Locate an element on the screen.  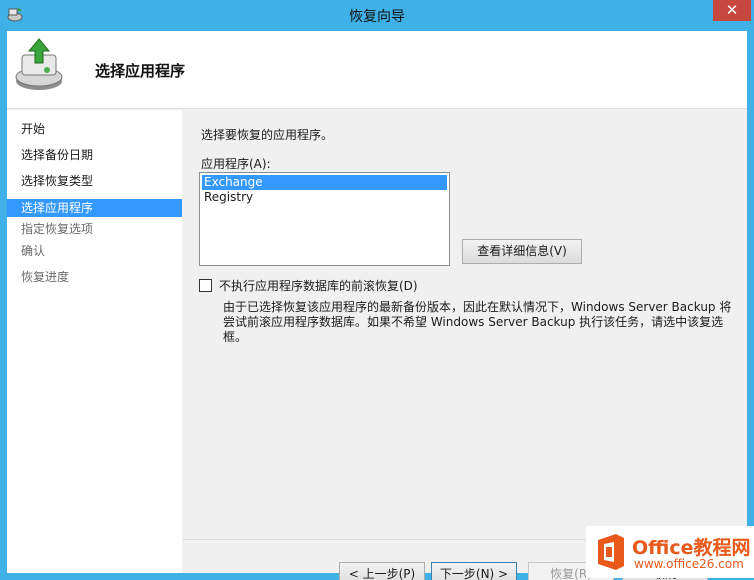
instruction-text: 选择要恢复的应用程序。 is located at coordinates (267, 135).